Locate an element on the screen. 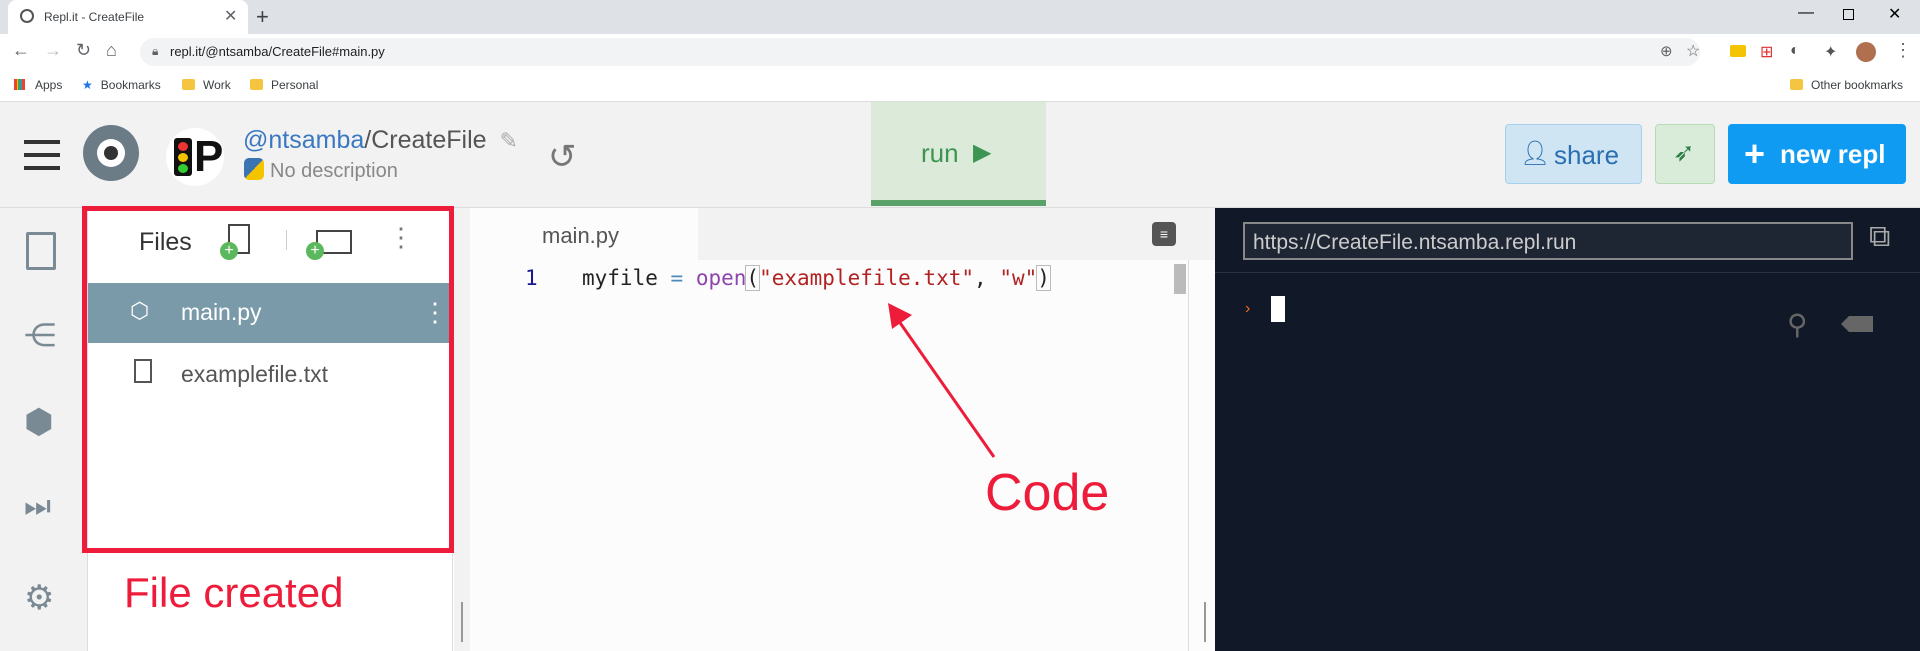 The width and height of the screenshot is (1920, 651). window-close-icon: ✕ is located at coordinates (1894, 14).